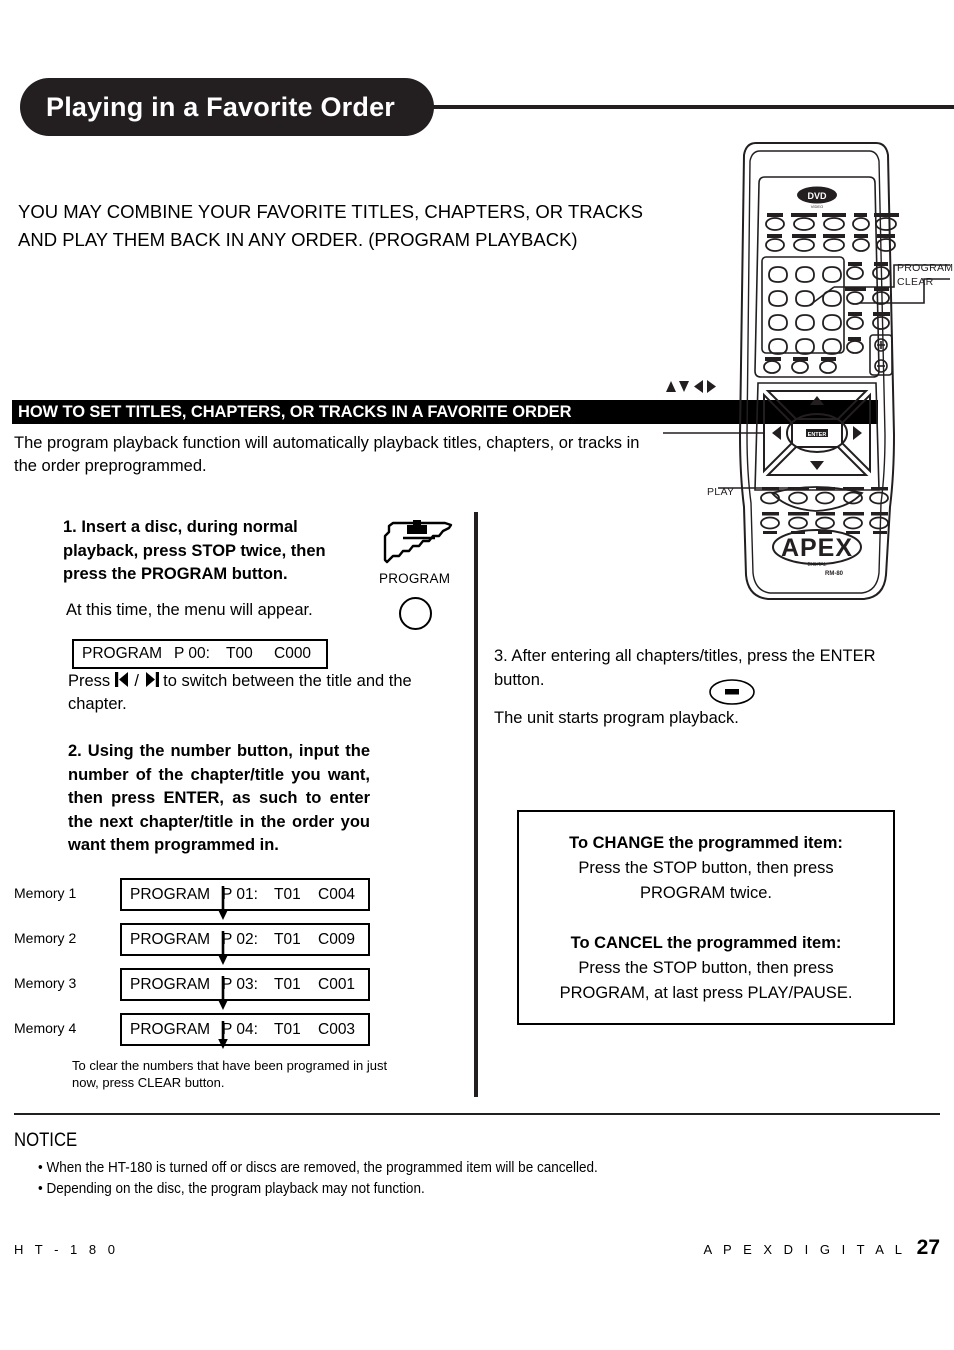 The height and width of the screenshot is (1350, 954). I want to click on column-divider, so click(476, 804).